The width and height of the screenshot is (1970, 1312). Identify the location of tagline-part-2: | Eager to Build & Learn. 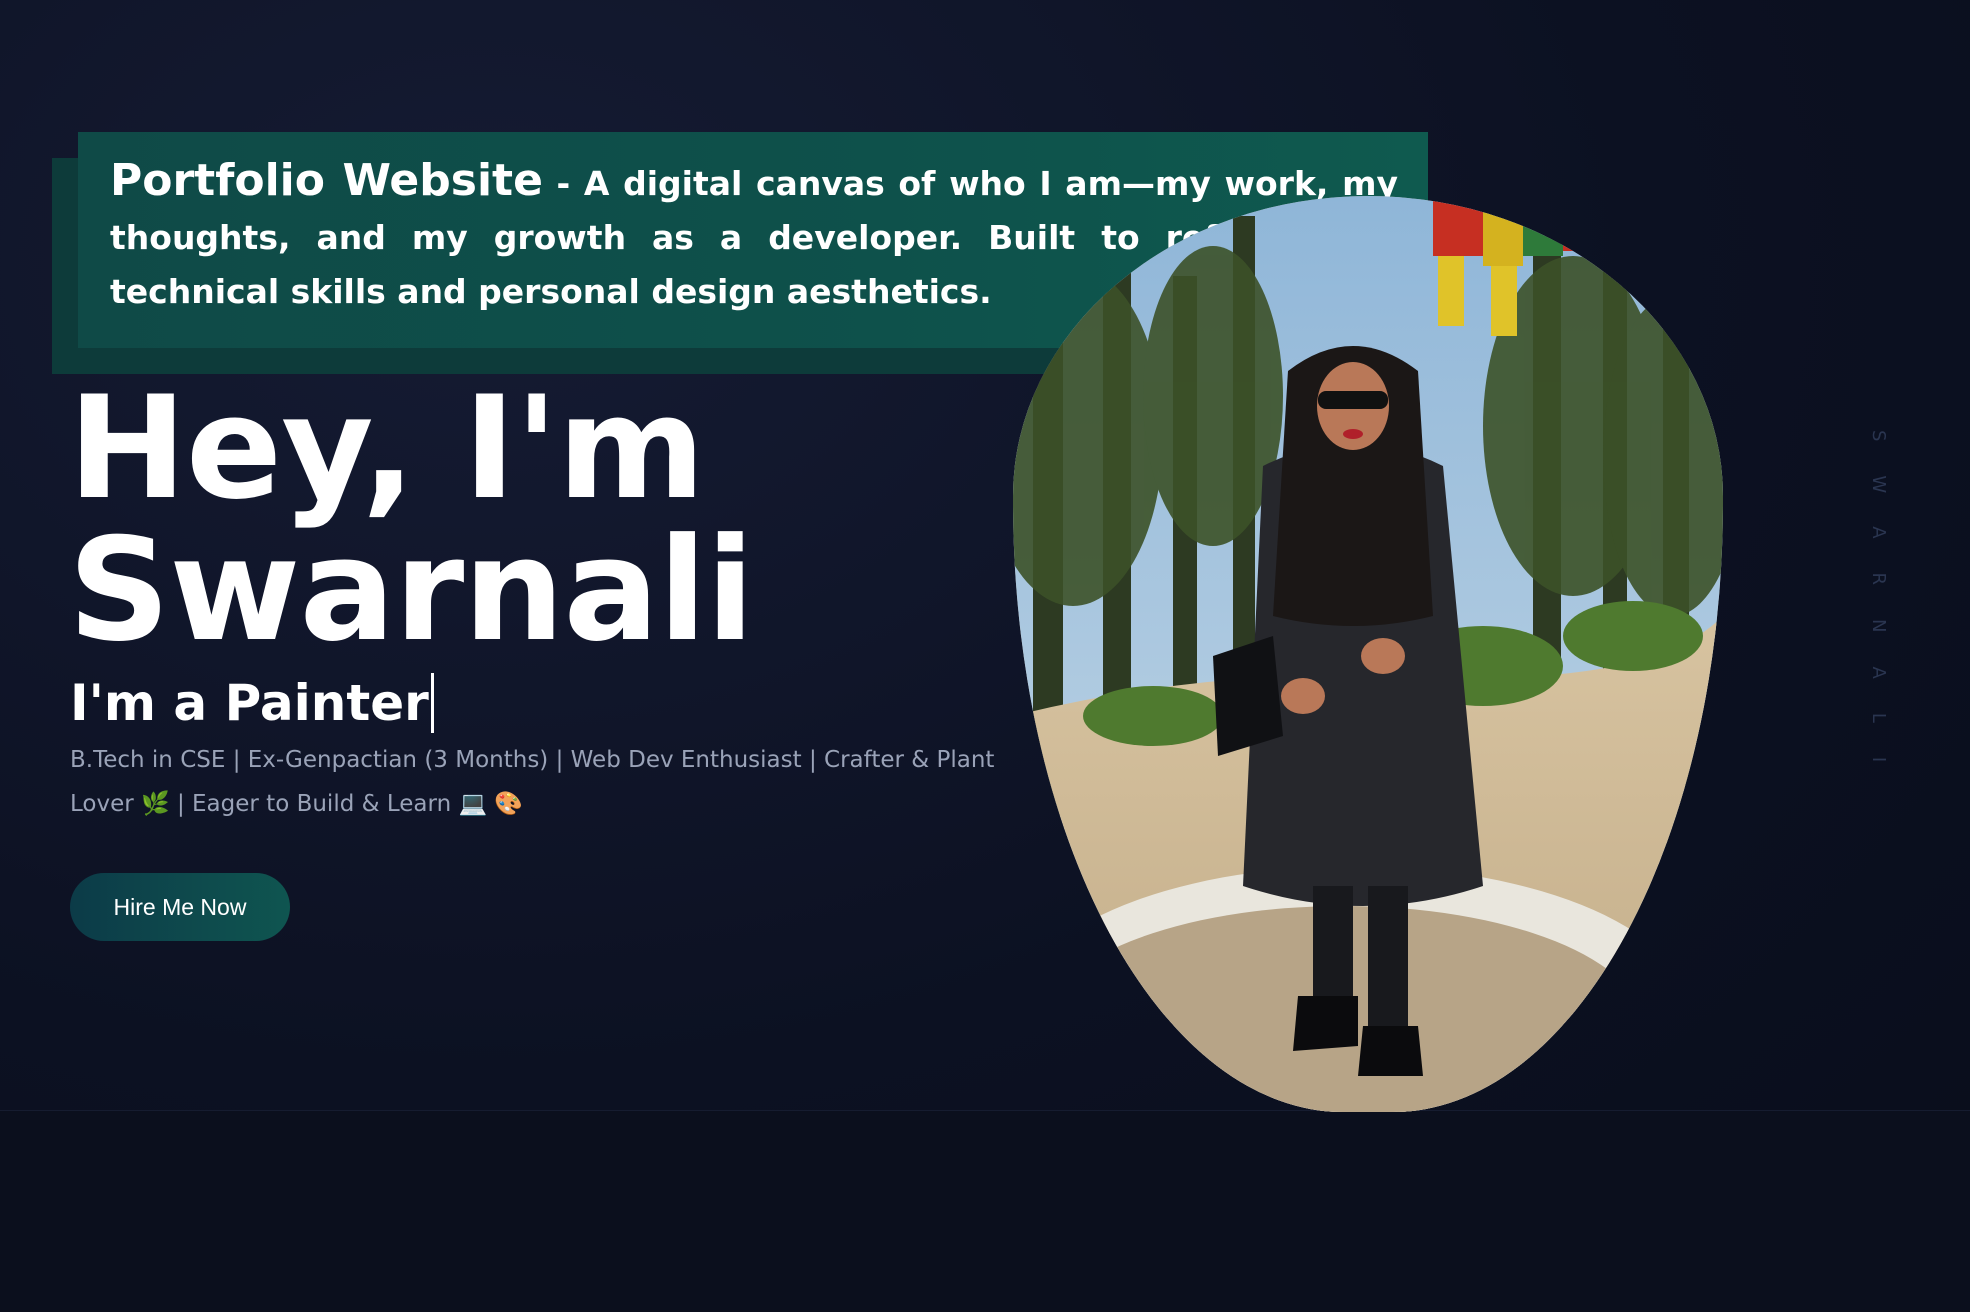
(314, 804).